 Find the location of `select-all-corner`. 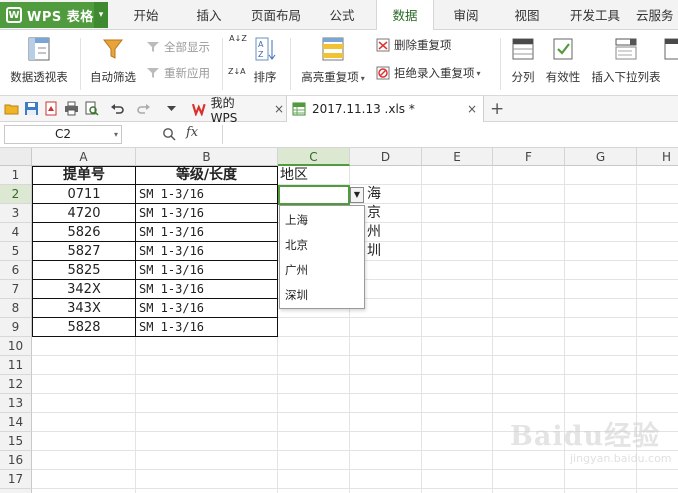

select-all-corner is located at coordinates (16, 157).